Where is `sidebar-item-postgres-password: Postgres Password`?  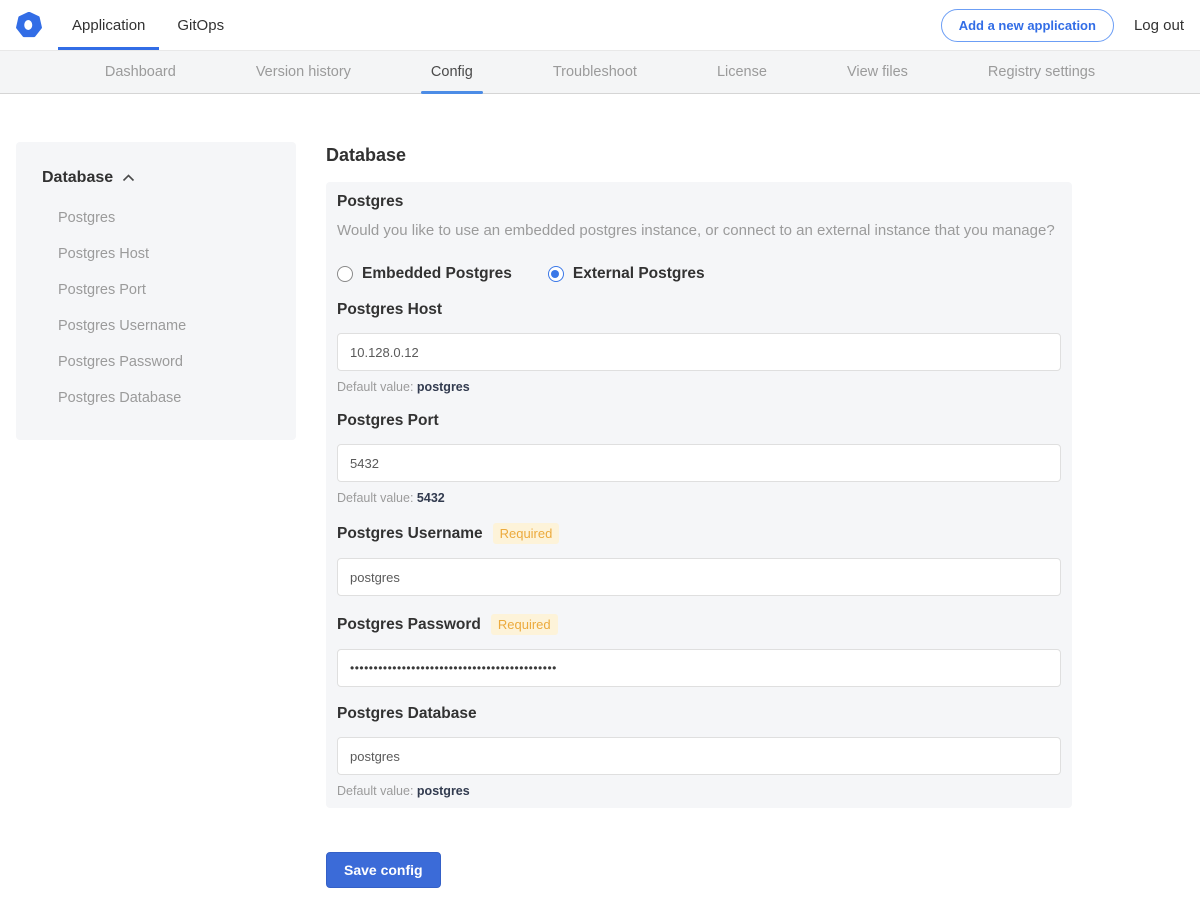 sidebar-item-postgres-password: Postgres Password is located at coordinates (161, 362).